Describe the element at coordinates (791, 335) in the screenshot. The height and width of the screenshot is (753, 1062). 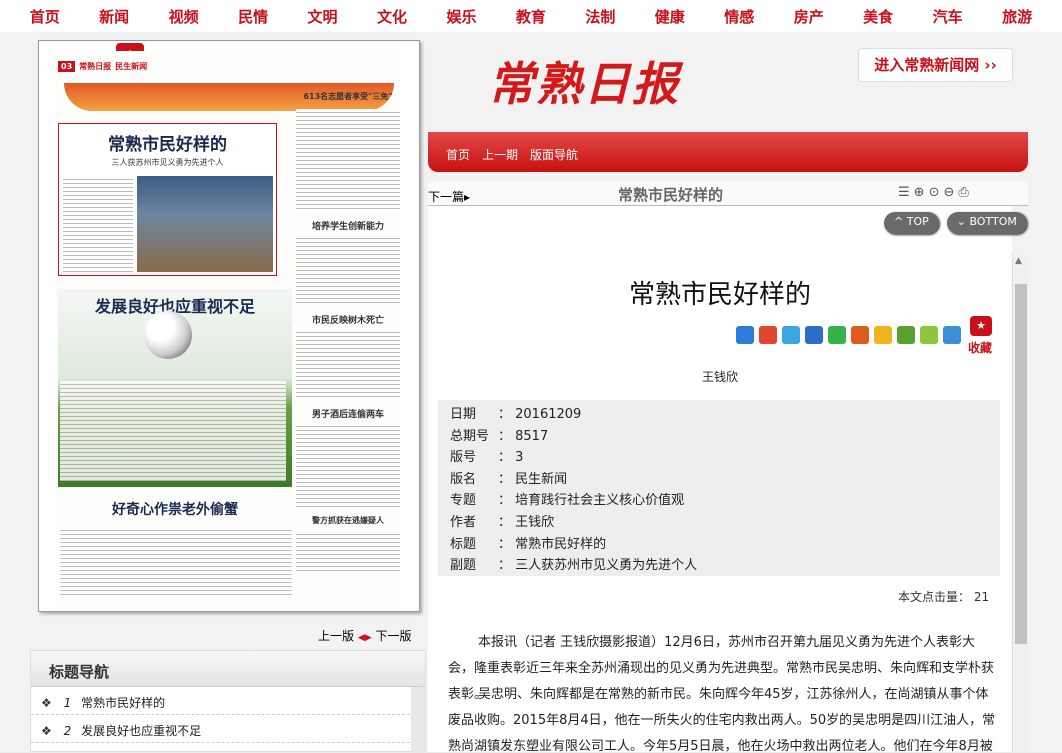
I see `share-qzone-icon` at that location.